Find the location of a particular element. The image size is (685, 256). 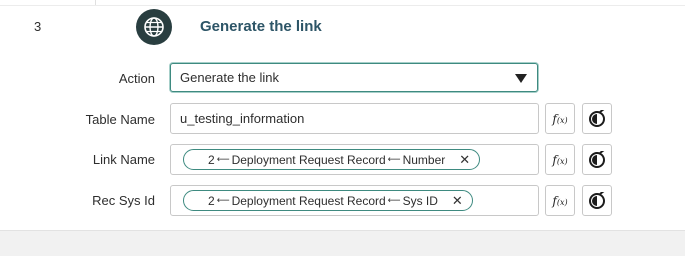

link-name-label: Link Name is located at coordinates (123, 159).